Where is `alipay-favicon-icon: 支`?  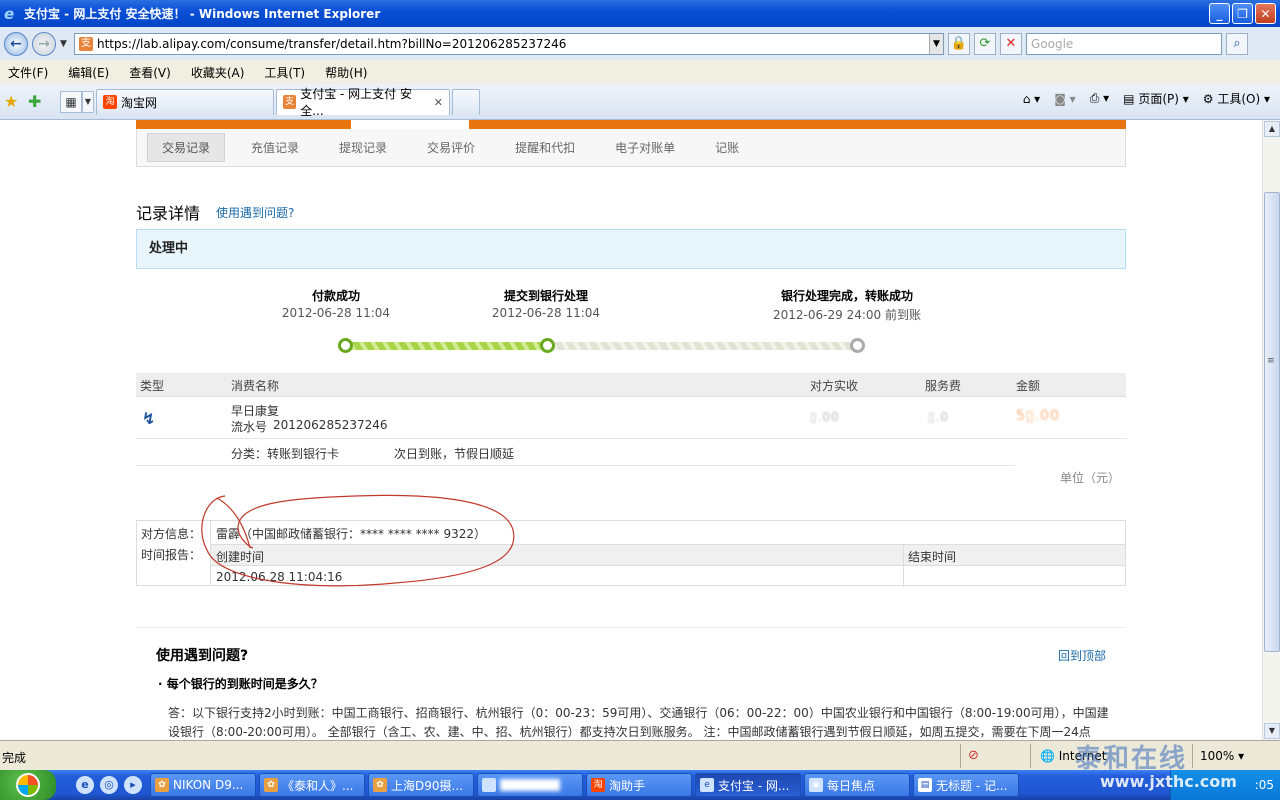
alipay-favicon-icon: 支 is located at coordinates (290, 102).